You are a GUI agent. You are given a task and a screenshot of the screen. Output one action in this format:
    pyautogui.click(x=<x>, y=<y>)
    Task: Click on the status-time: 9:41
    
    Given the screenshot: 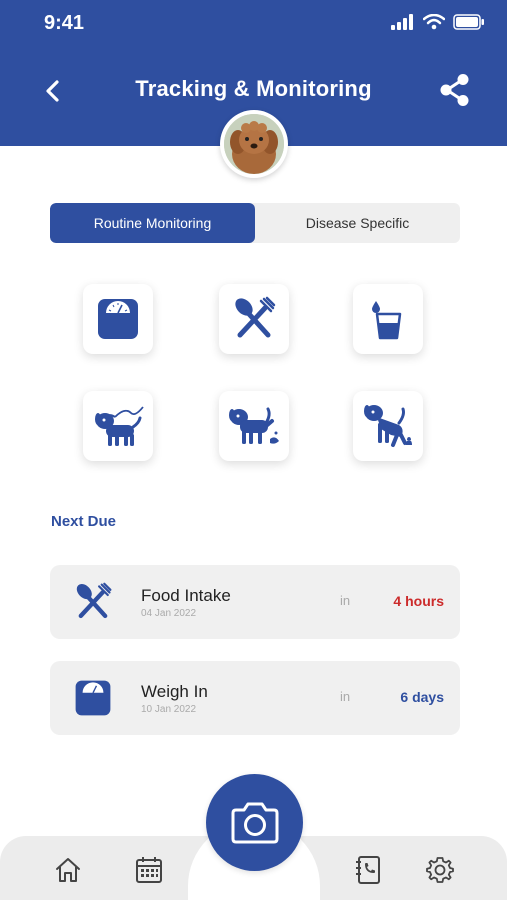 What is the action you would take?
    pyautogui.click(x=64, y=23)
    